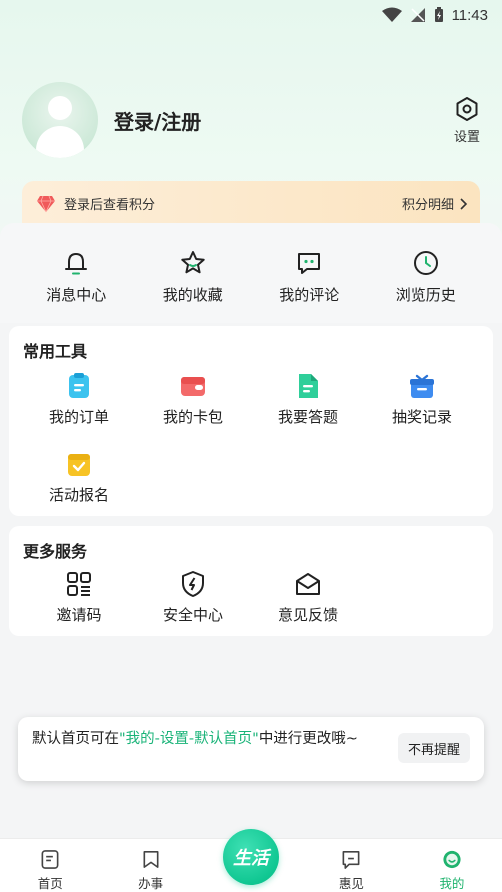 This screenshot has height=892, width=502. What do you see at coordinates (351, 883) in the screenshot?
I see `tab-label: 惠见` at bounding box center [351, 883].